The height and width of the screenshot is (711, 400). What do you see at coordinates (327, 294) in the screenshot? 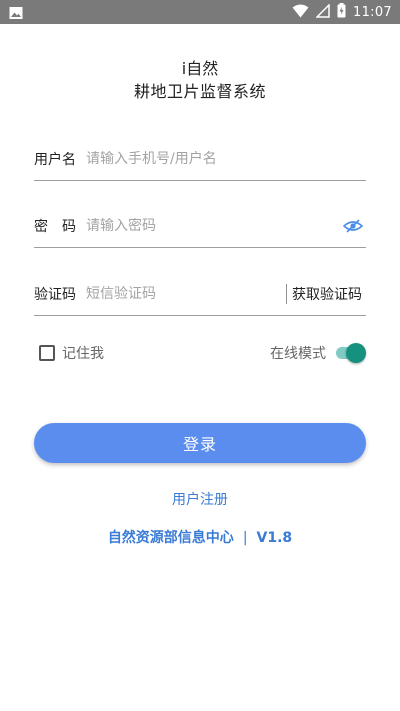
I see `get-captcha-button: 获取验证码` at bounding box center [327, 294].